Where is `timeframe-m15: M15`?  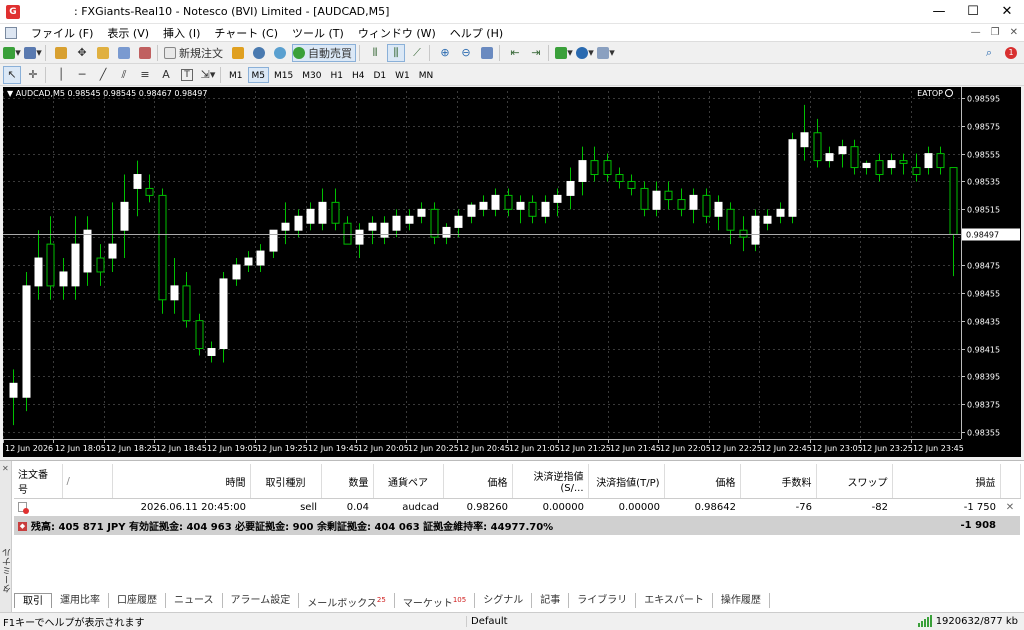 timeframe-m15: M15 is located at coordinates (283, 75).